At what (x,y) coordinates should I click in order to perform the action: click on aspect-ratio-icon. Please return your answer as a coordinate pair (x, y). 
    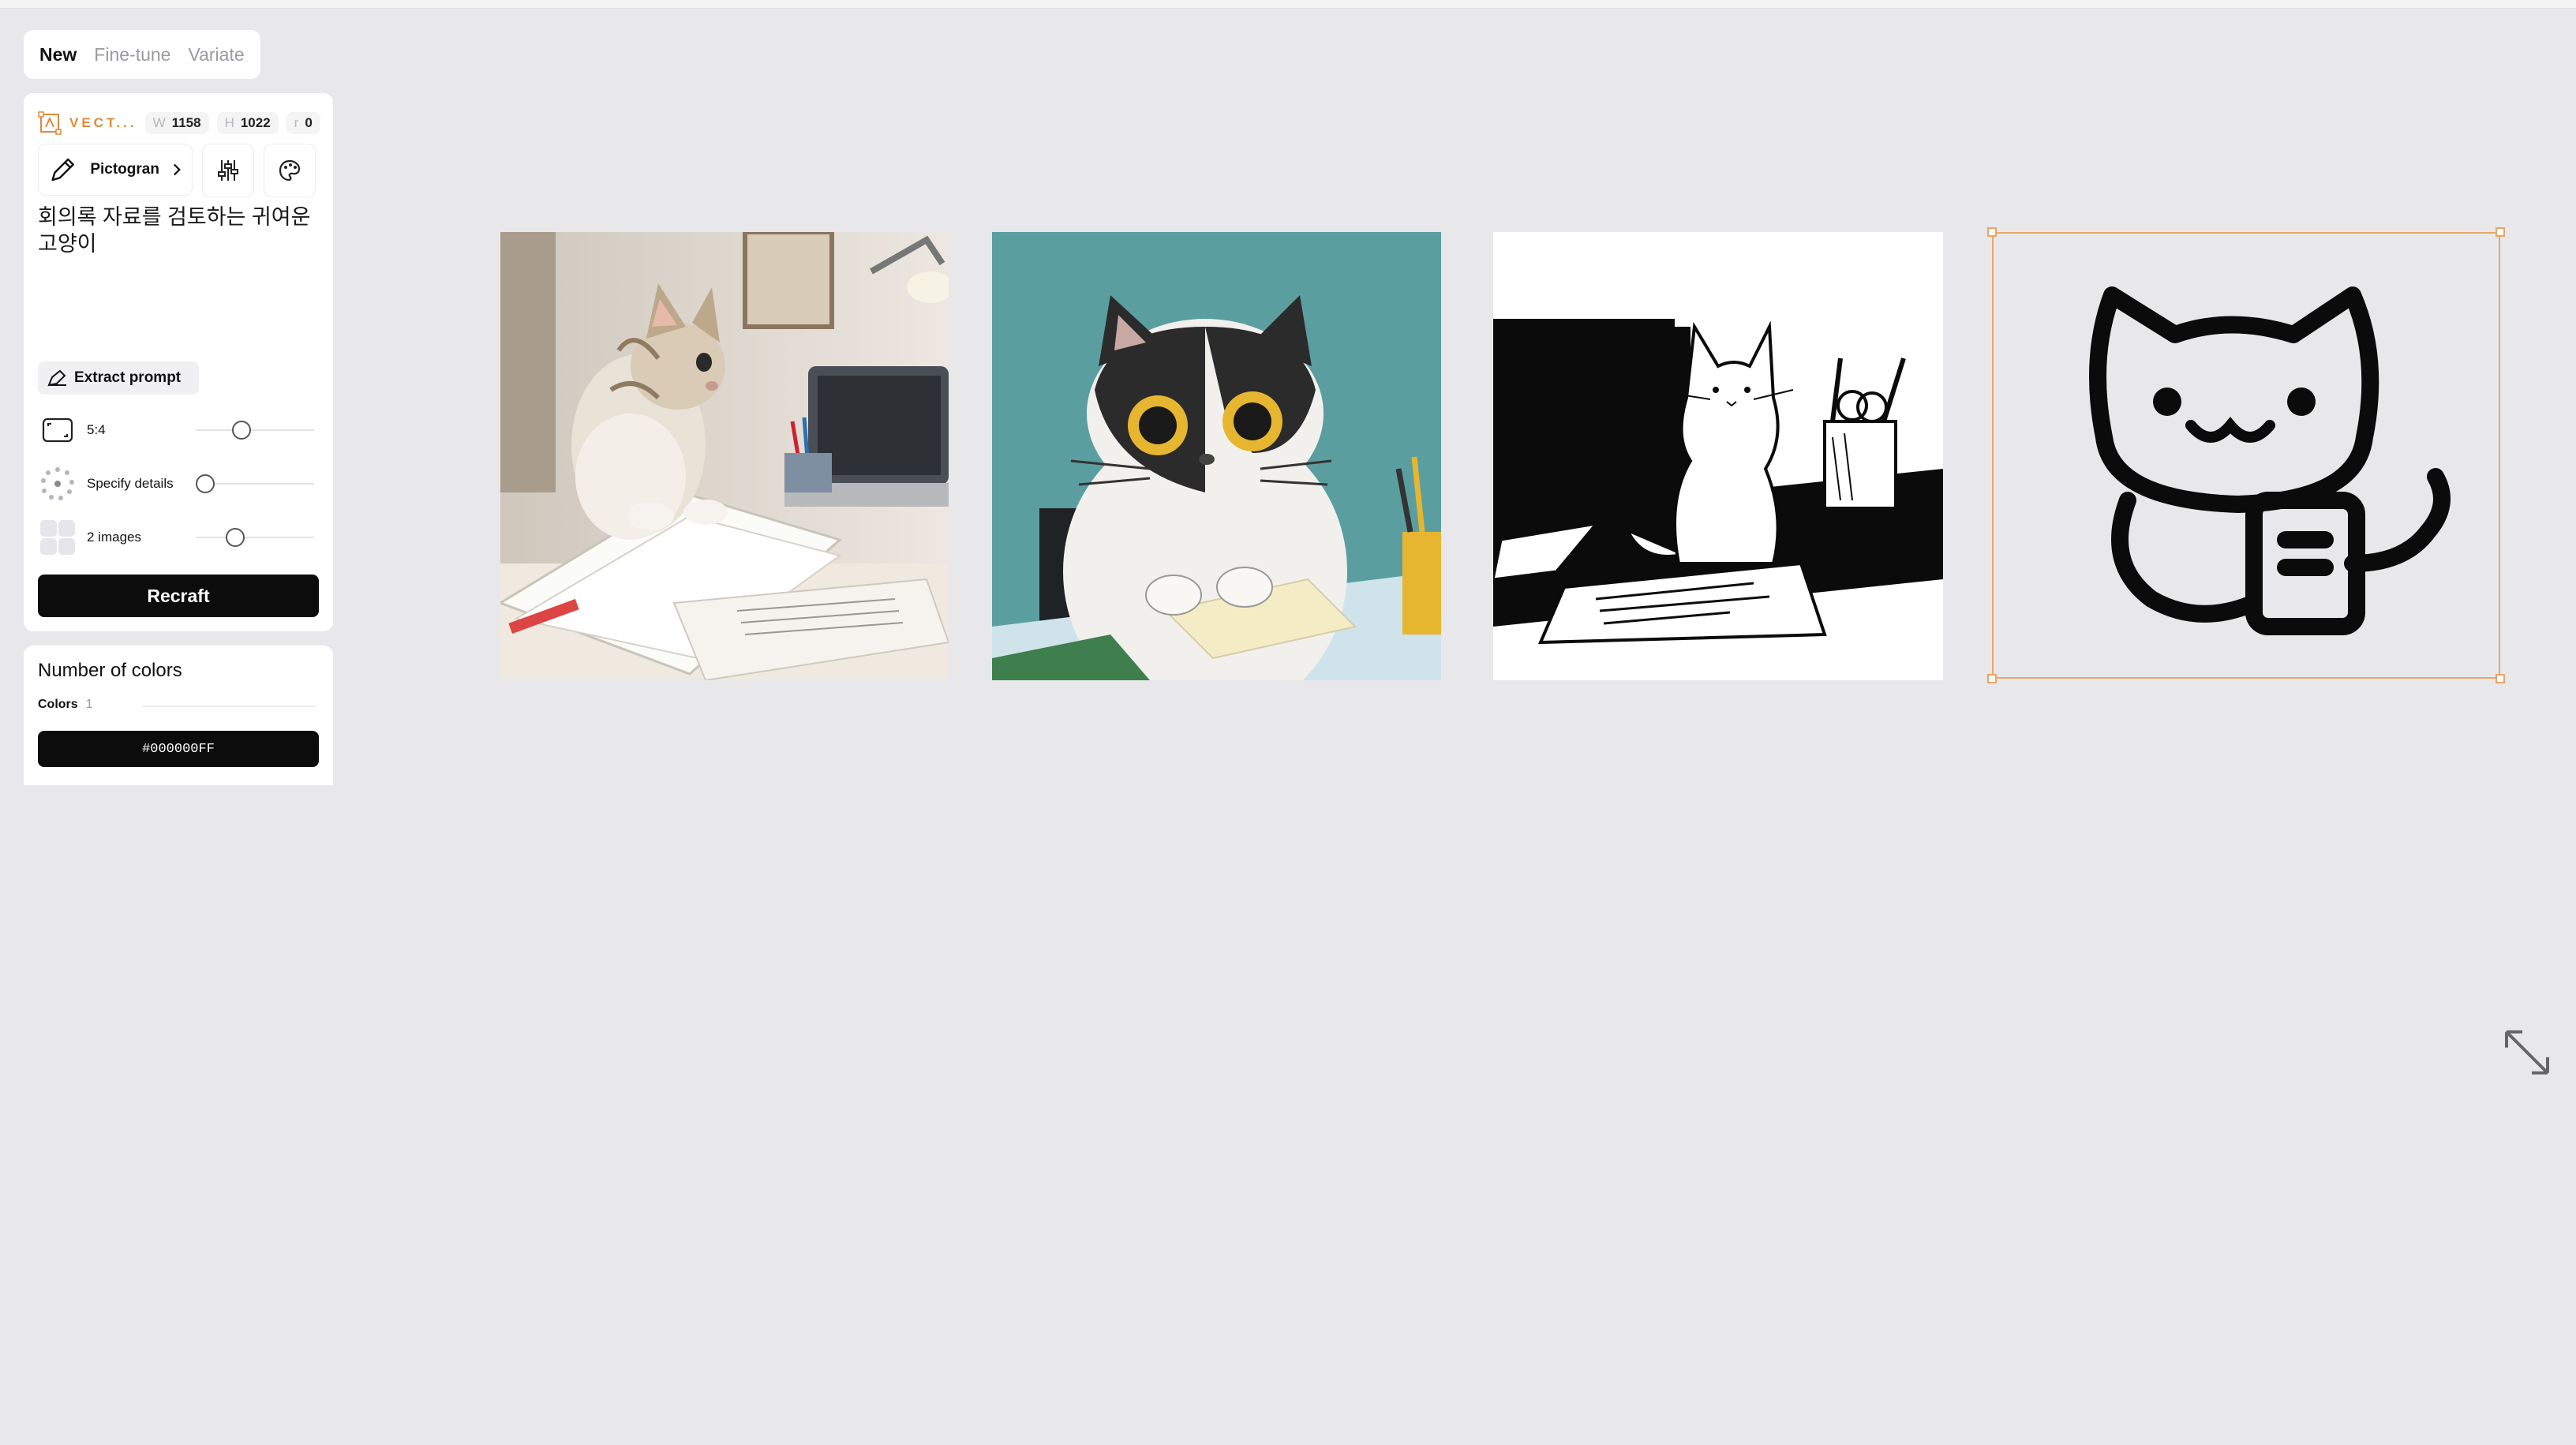
    Looking at the image, I should click on (57, 430).